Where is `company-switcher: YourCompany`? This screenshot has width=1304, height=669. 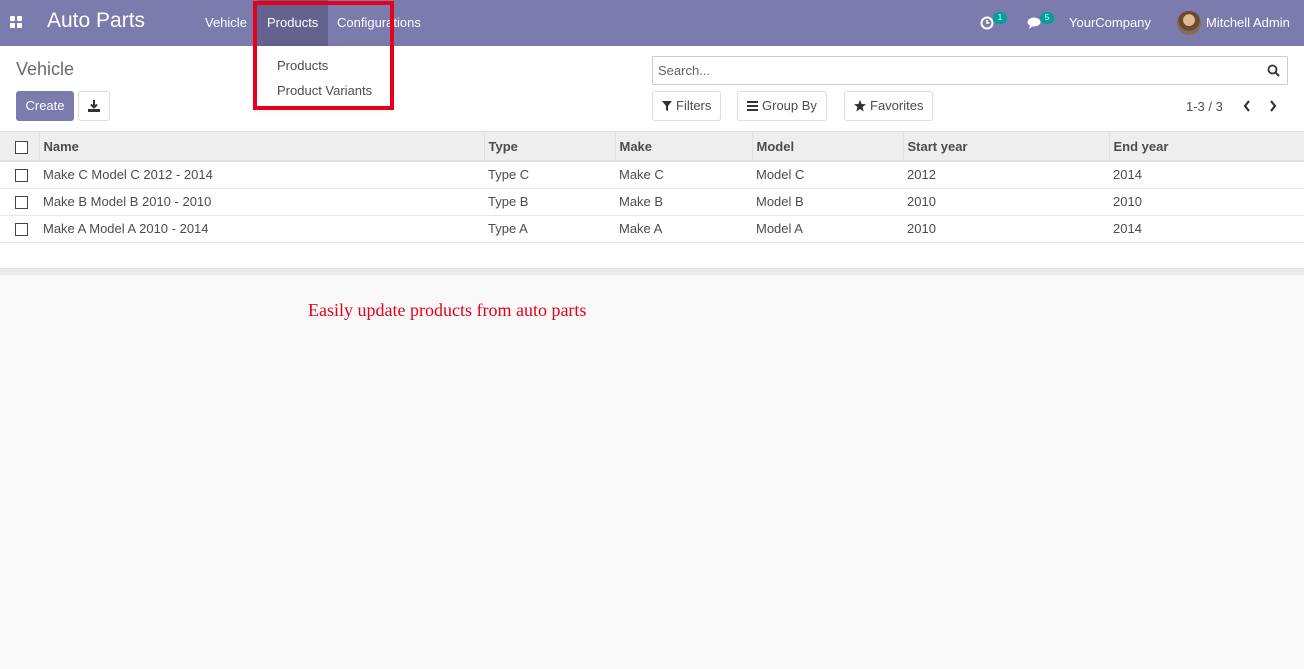 company-switcher: YourCompany is located at coordinates (1110, 23).